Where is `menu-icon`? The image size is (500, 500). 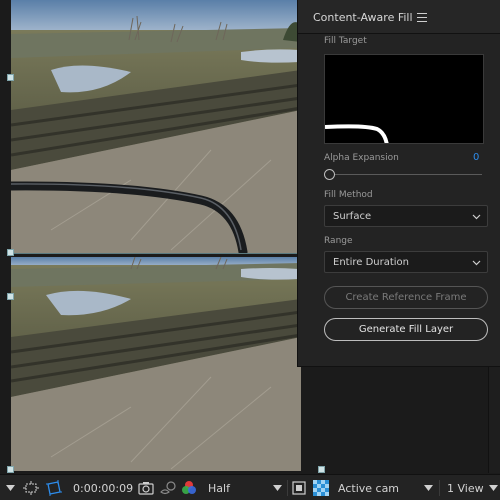 menu-icon is located at coordinates (422, 17).